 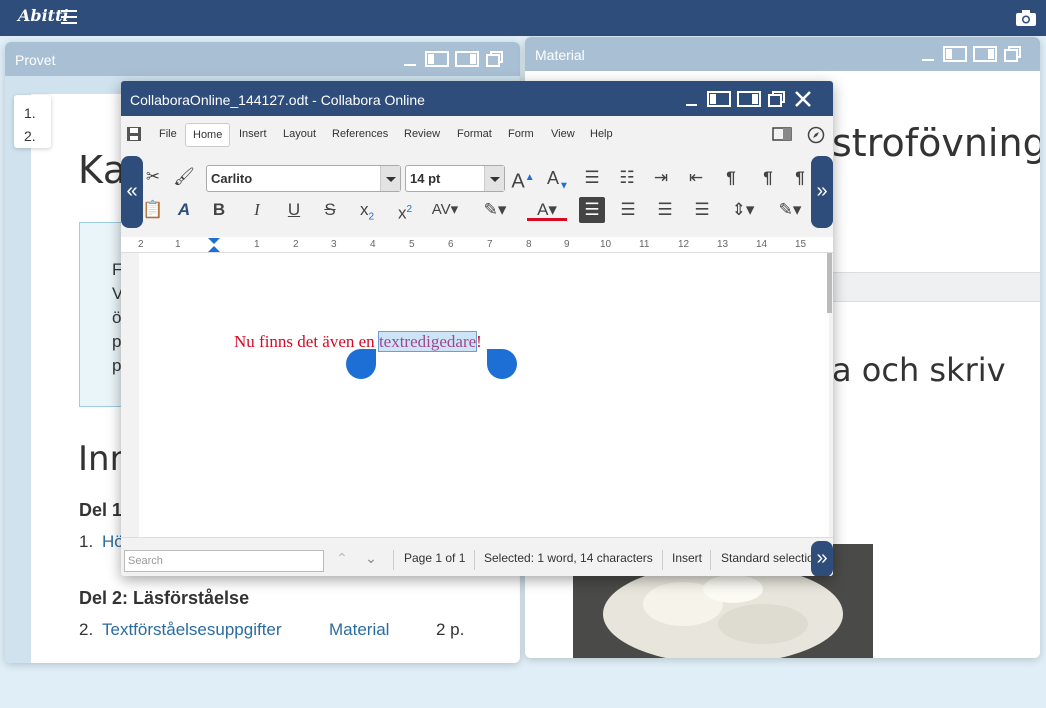 What do you see at coordinates (628, 210) in the screenshot?
I see `align-center-icon: ☰` at bounding box center [628, 210].